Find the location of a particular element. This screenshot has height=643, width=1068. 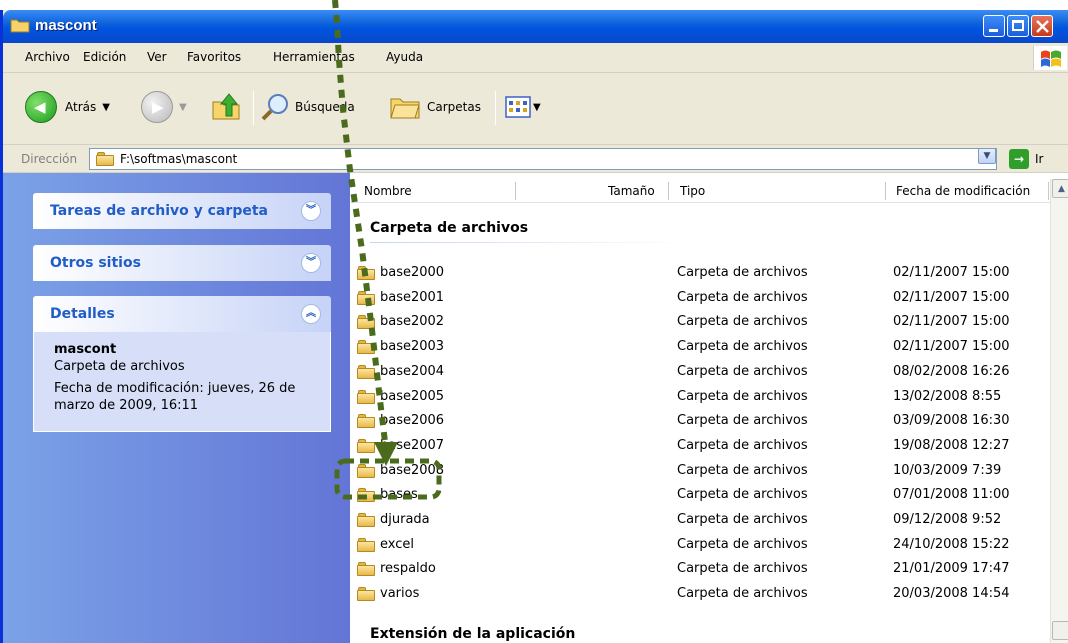

forward-arrow-icon: ▶ is located at coordinates (157, 107).